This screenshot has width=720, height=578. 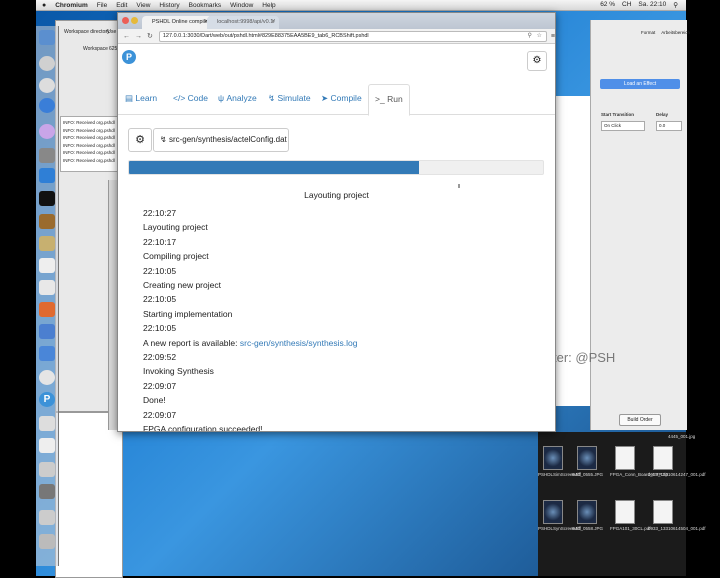 I want to click on delay-input: 0.0, so click(x=669, y=126).